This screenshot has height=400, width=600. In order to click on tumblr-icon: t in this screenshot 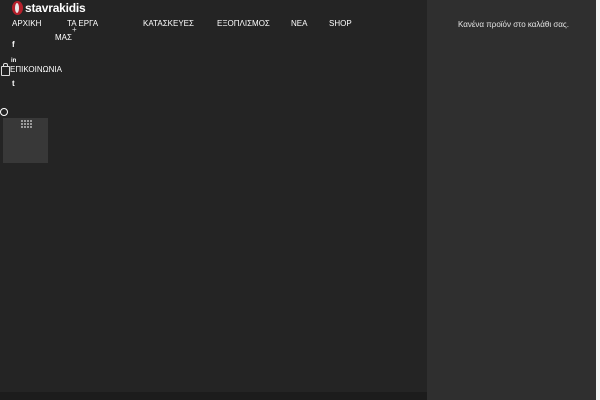, I will do `click(13, 83)`.